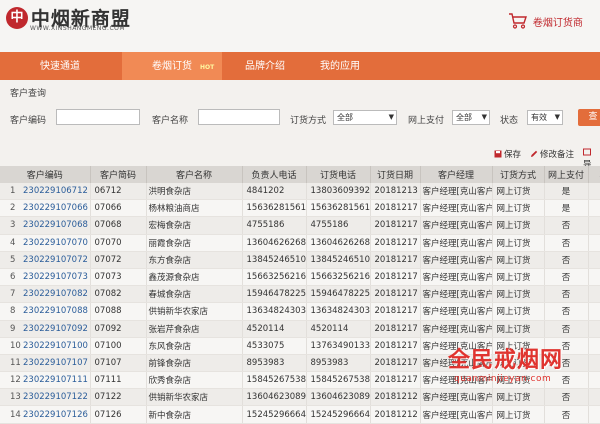  Describe the element at coordinates (55, 294) in the screenshot. I see `customer-code-link: 230229107082` at that location.